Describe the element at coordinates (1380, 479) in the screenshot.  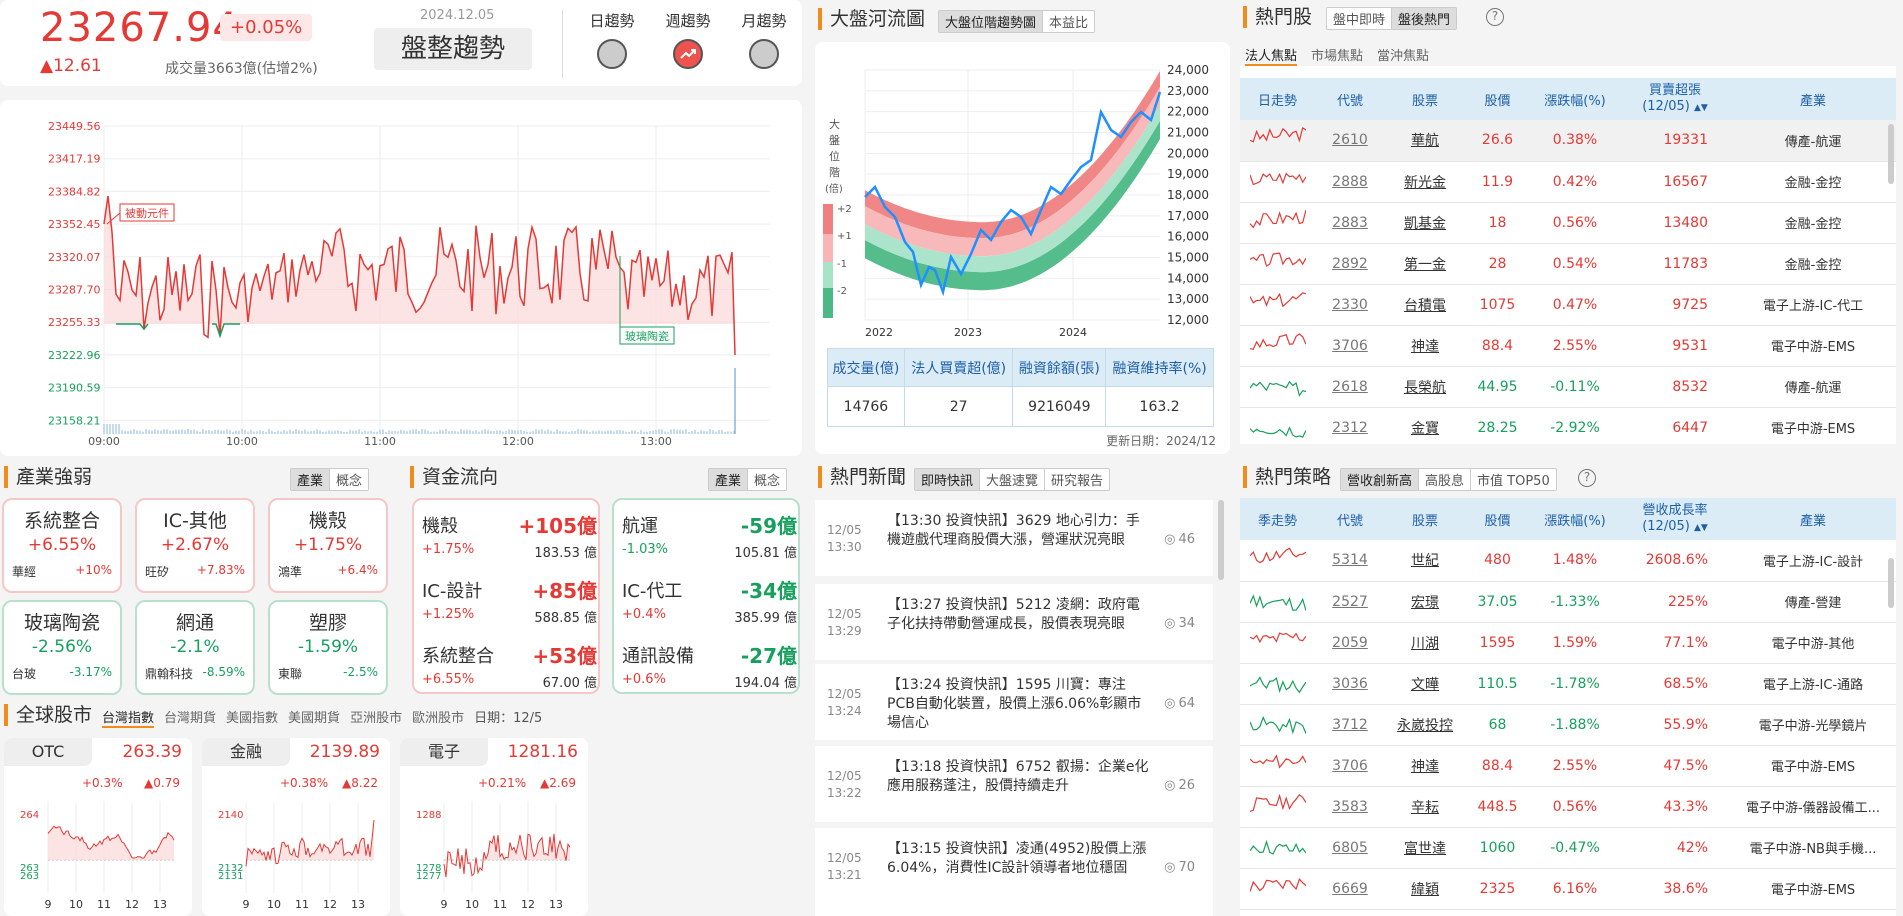
I see `tab-revenue-high: 營收創新高` at that location.